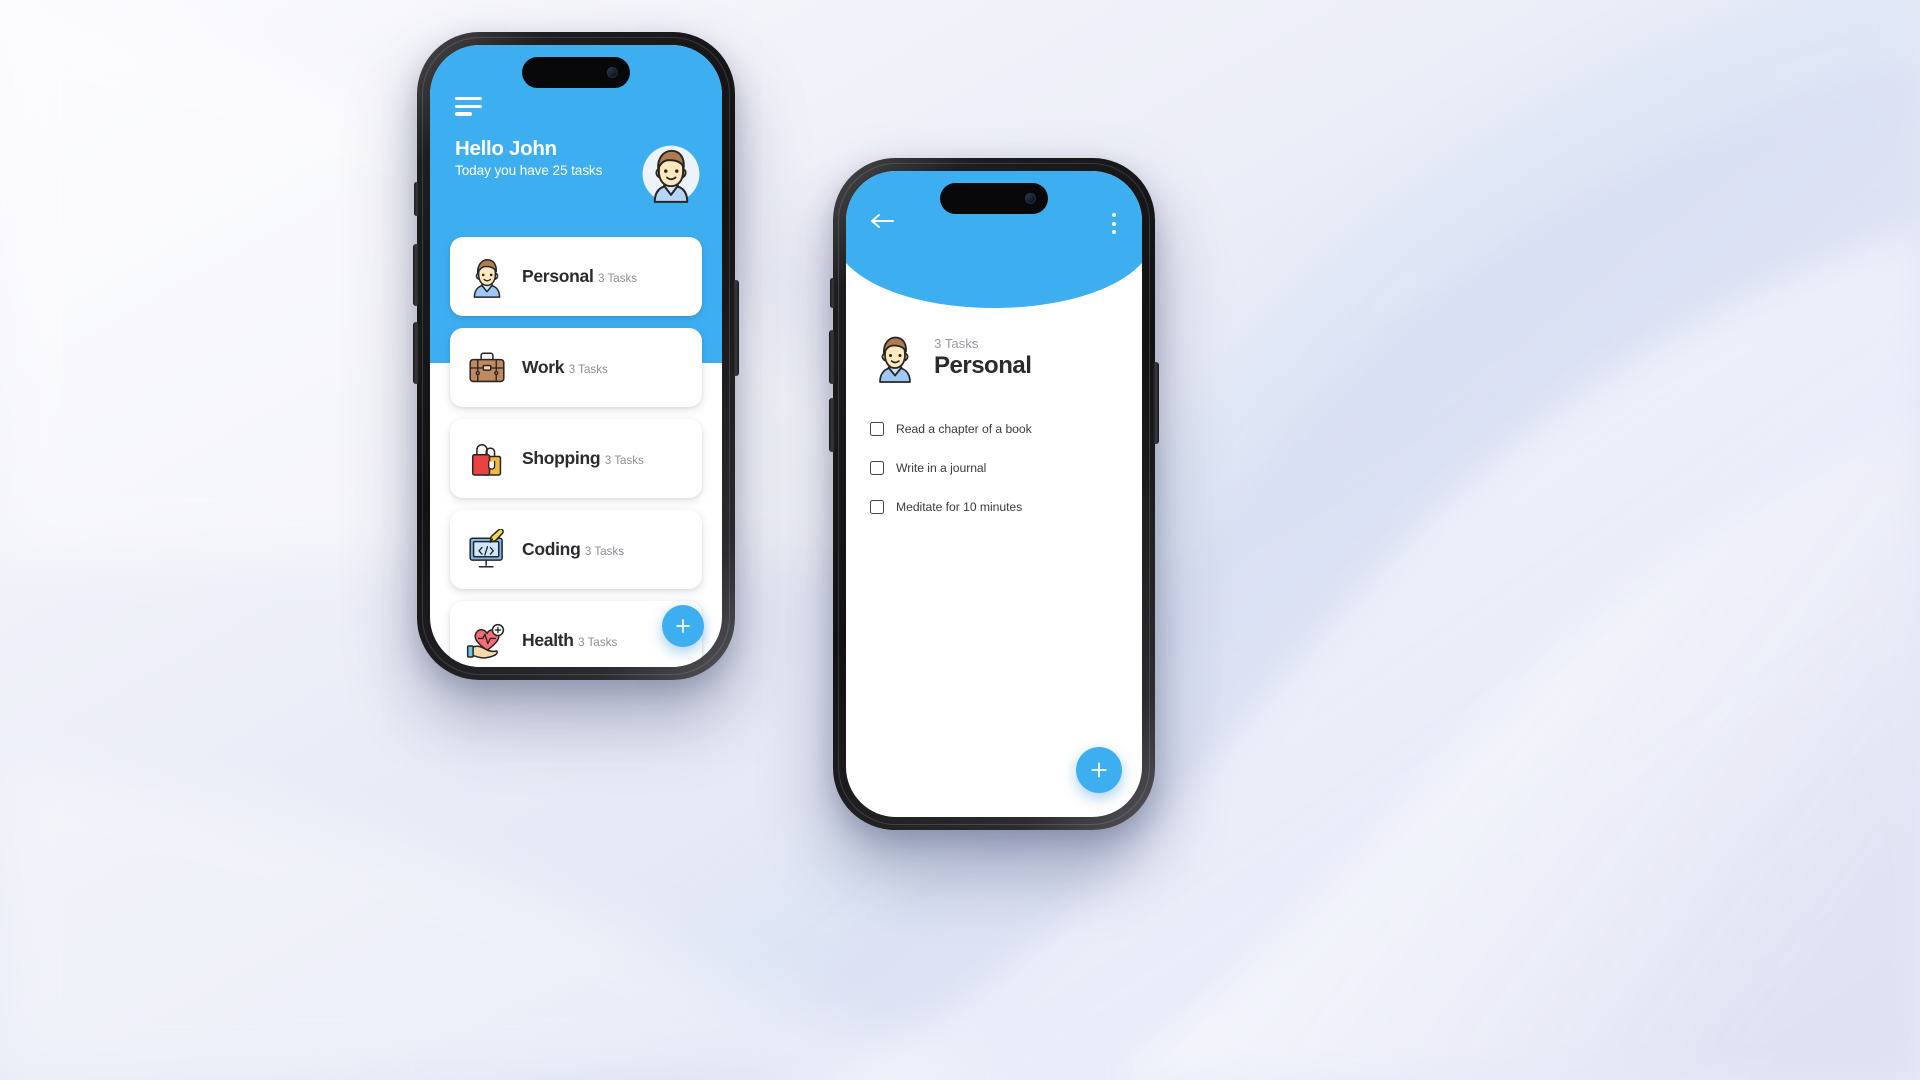  Describe the element at coordinates (561, 458) in the screenshot. I see `category-name: Shopping` at that location.